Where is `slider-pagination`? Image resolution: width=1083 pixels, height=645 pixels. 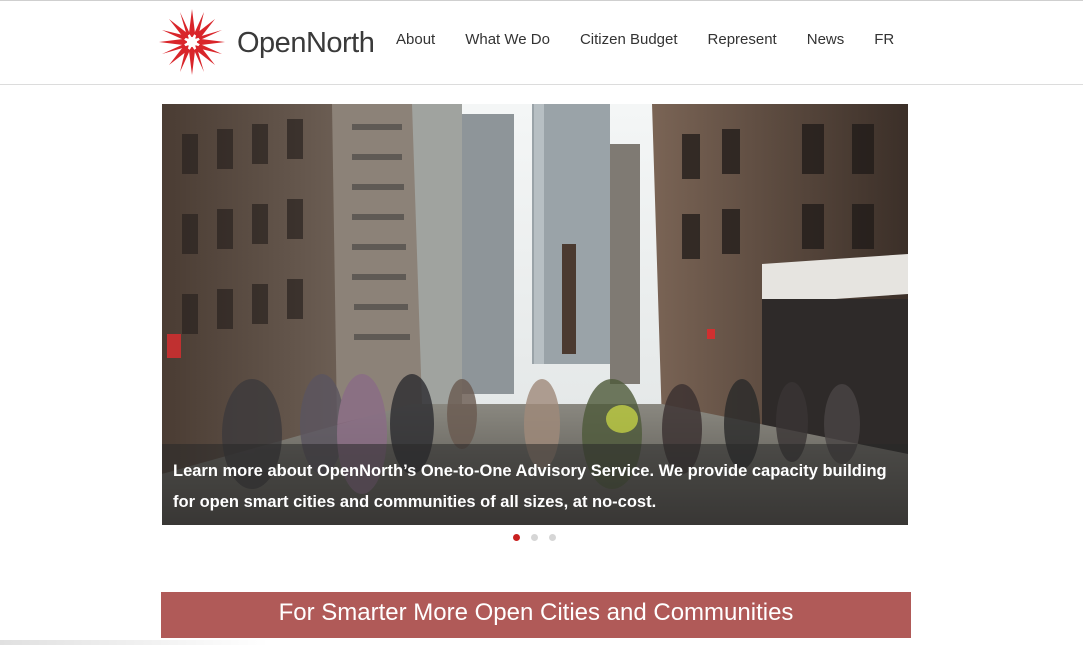
slider-pagination is located at coordinates (534, 537).